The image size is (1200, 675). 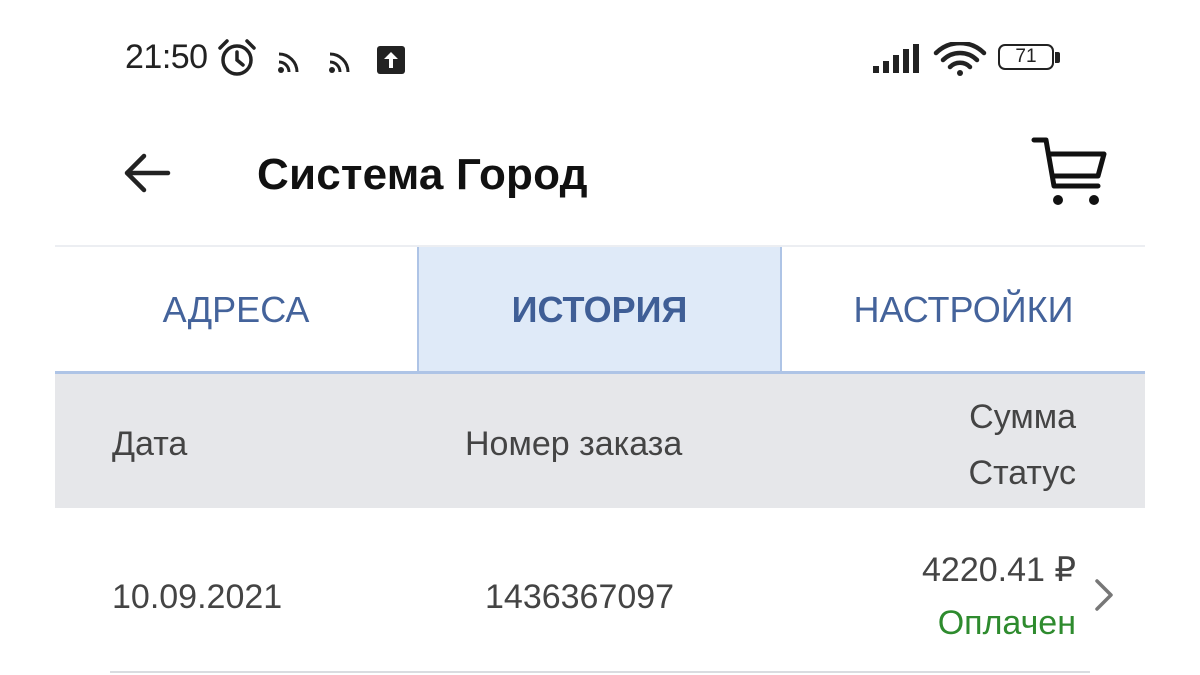 What do you see at coordinates (574, 444) in the screenshot?
I see `column-header-order-number: Номер заказа` at bounding box center [574, 444].